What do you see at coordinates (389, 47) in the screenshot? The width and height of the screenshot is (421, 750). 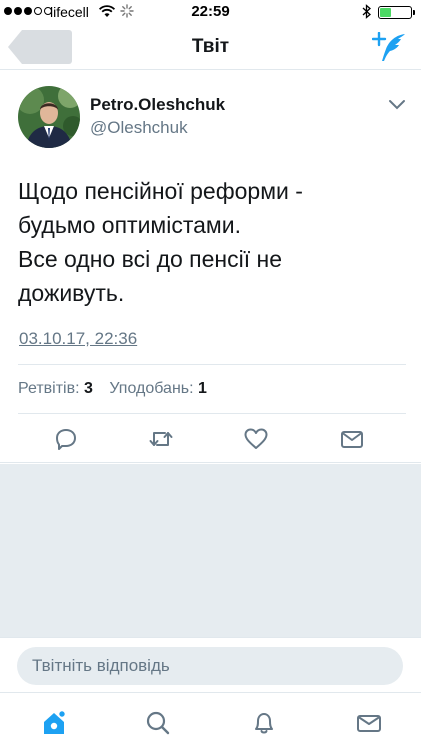 I see `compose-tweet-icon` at bounding box center [389, 47].